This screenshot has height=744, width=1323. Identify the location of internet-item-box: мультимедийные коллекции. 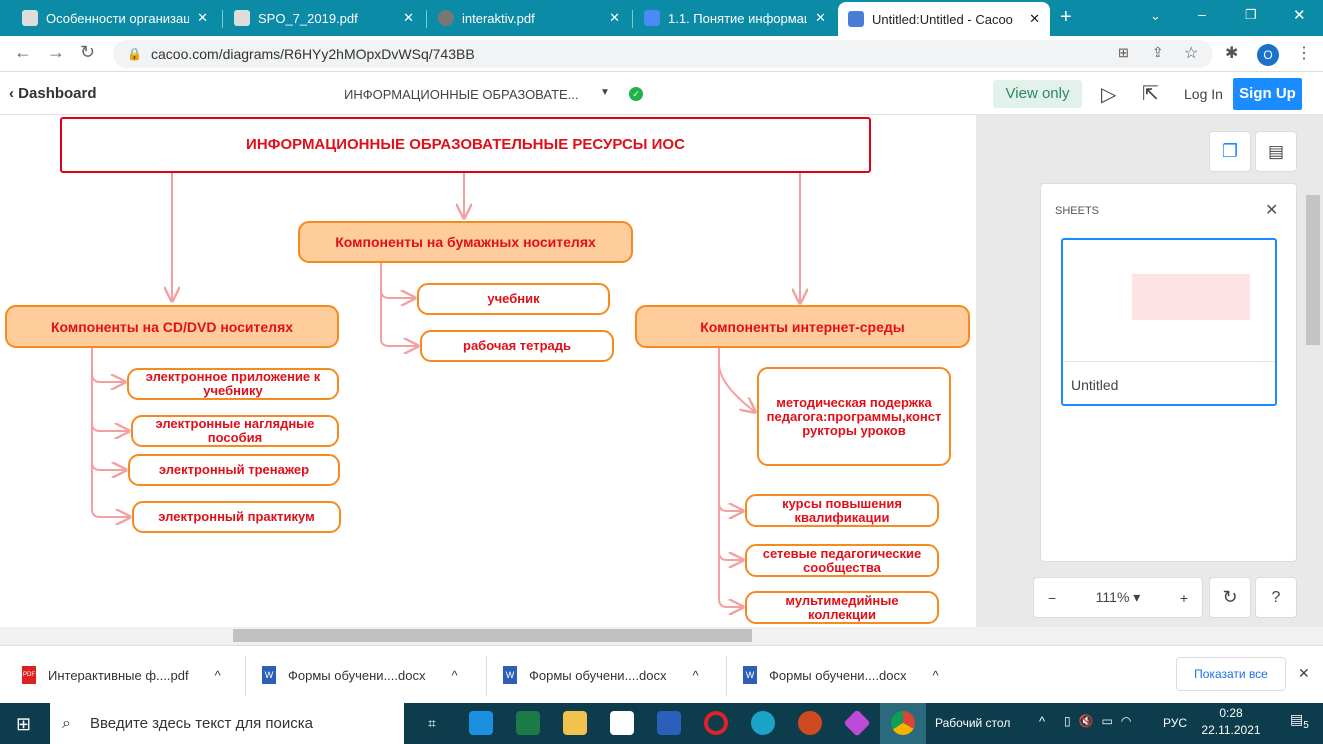
(842, 607).